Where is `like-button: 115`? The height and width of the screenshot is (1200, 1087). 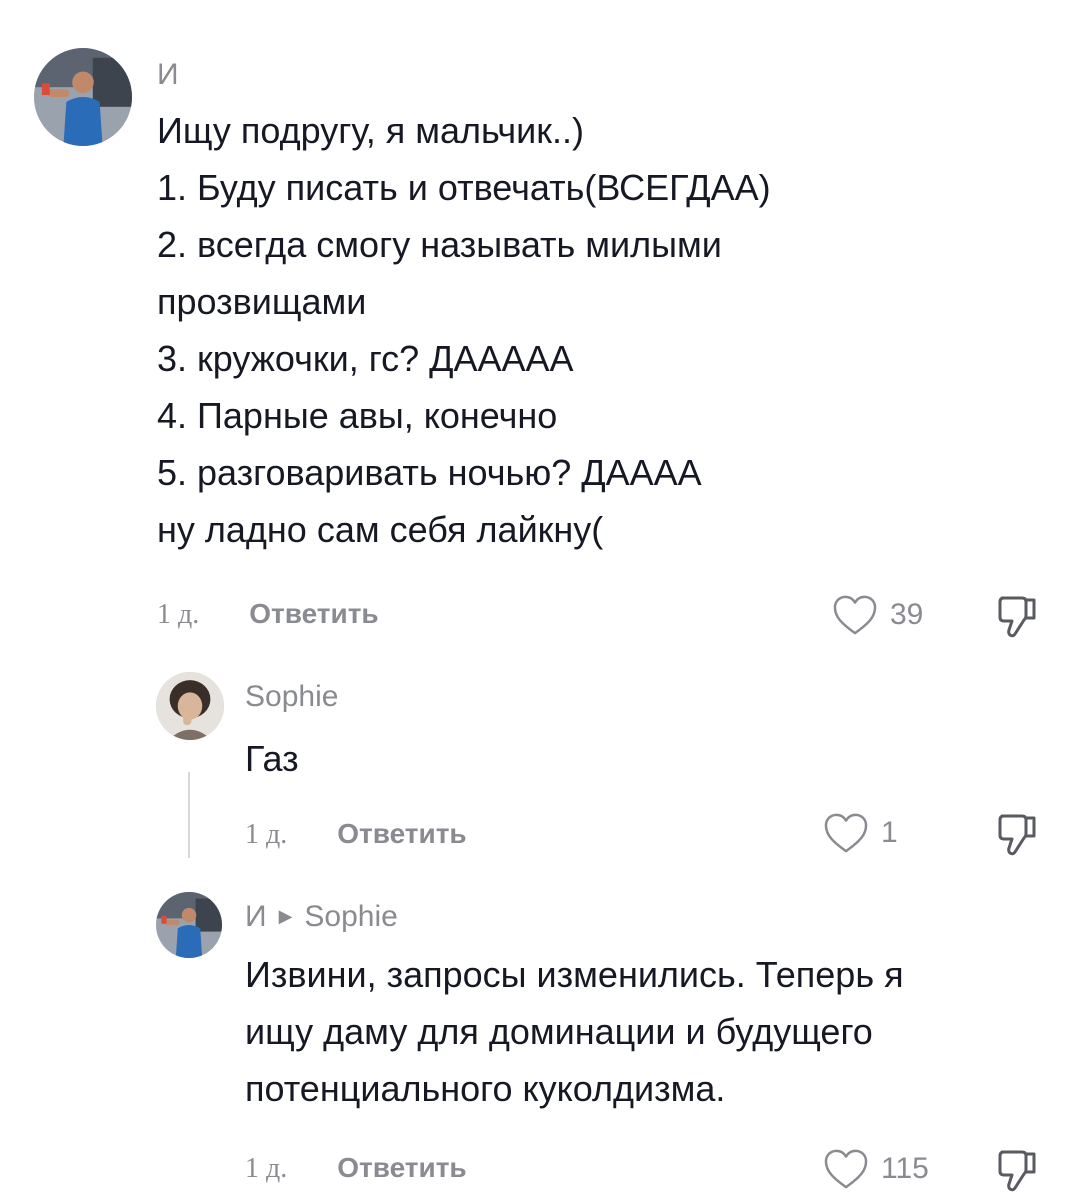 like-button: 115 is located at coordinates (876, 1169).